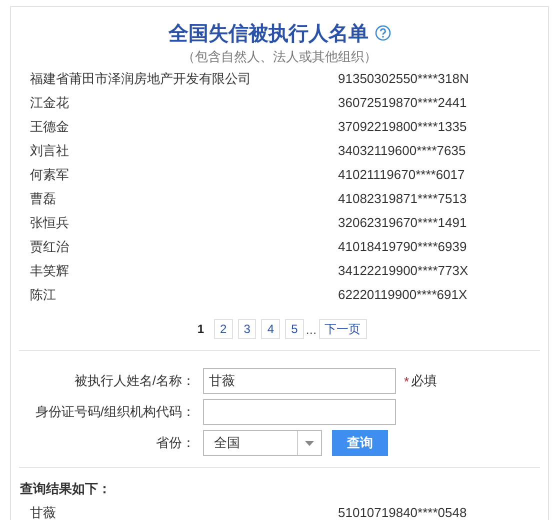  Describe the element at coordinates (403, 271) in the screenshot. I see `id-number: 34122219900****773X` at that location.